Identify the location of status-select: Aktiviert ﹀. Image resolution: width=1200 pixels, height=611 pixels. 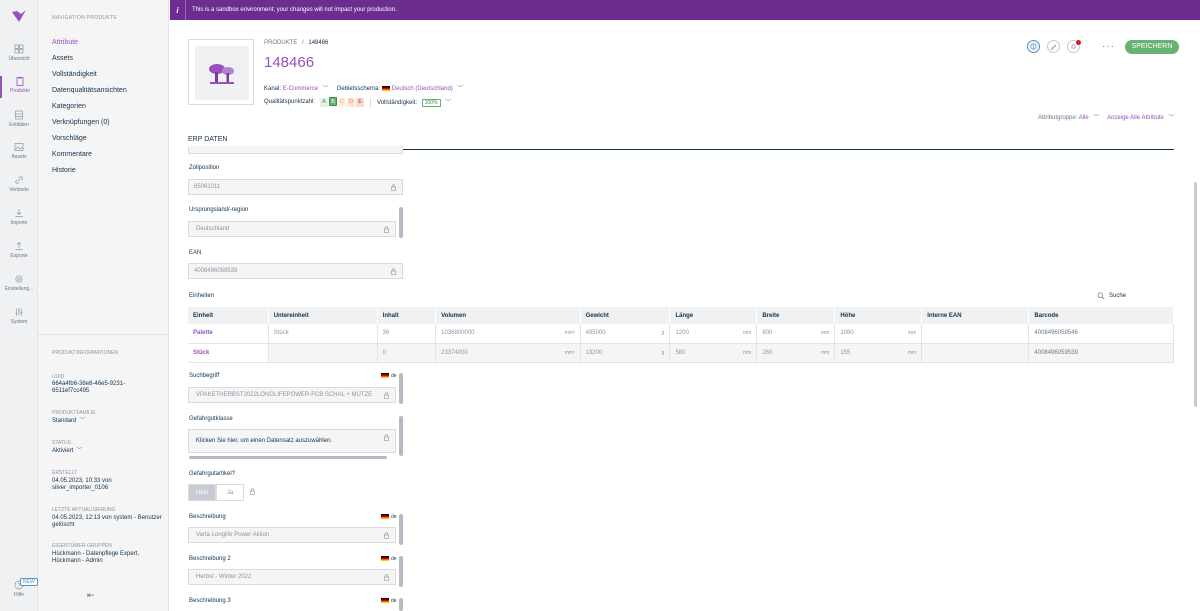
(107, 451).